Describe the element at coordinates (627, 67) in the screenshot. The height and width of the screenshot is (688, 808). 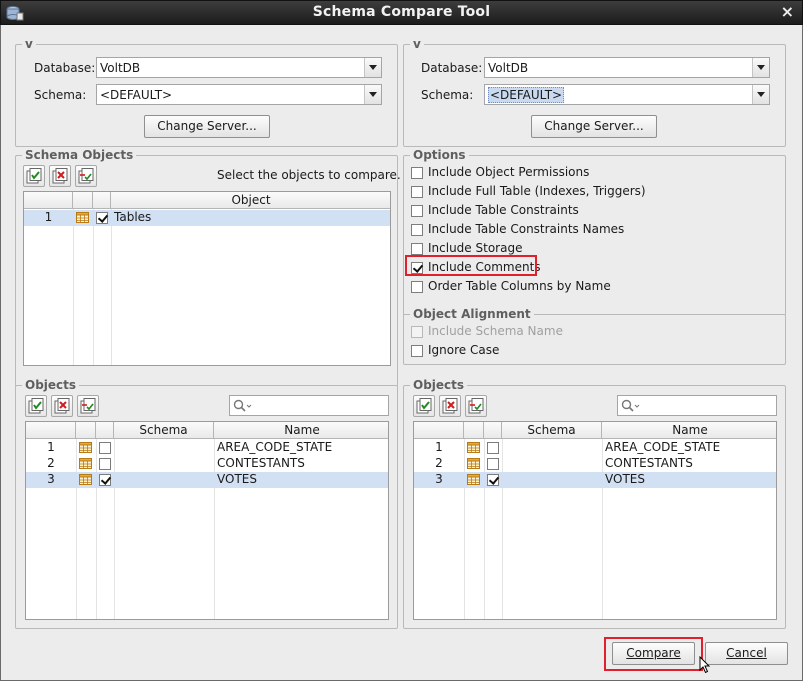
I see `target-database-combo: VoltDB` at that location.